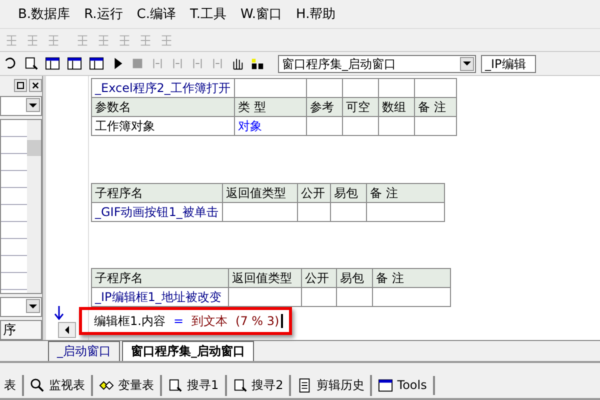  I want to click on scrollbar, so click(34, 206).